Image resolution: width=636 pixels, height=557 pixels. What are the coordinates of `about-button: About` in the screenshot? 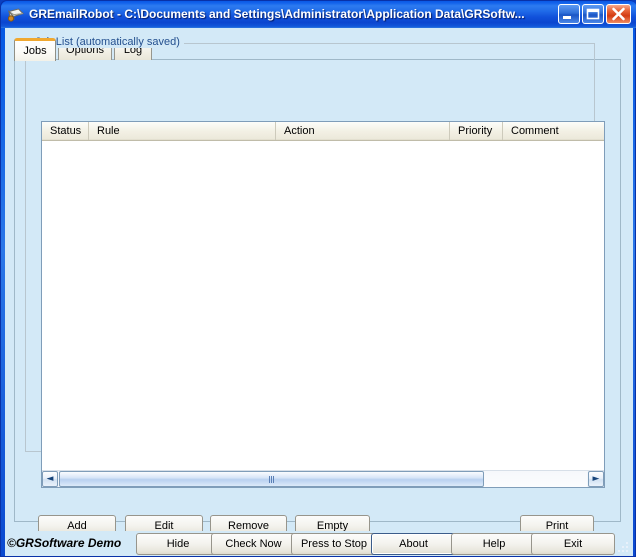 It's located at (413, 544).